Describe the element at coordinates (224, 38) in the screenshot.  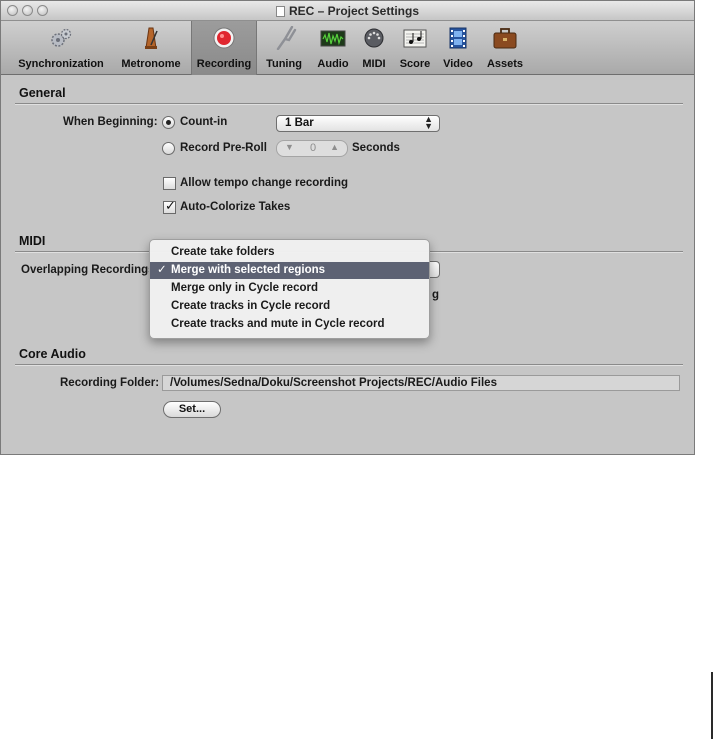
I see `record-icon` at that location.